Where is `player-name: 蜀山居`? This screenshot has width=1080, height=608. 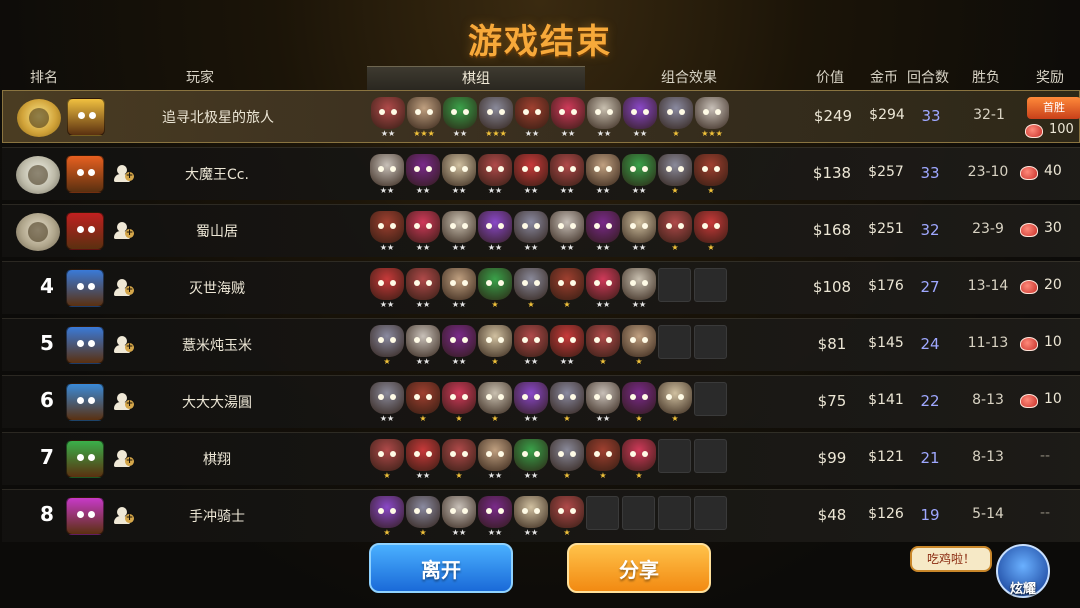
player-name: 蜀山居 is located at coordinates (217, 232).